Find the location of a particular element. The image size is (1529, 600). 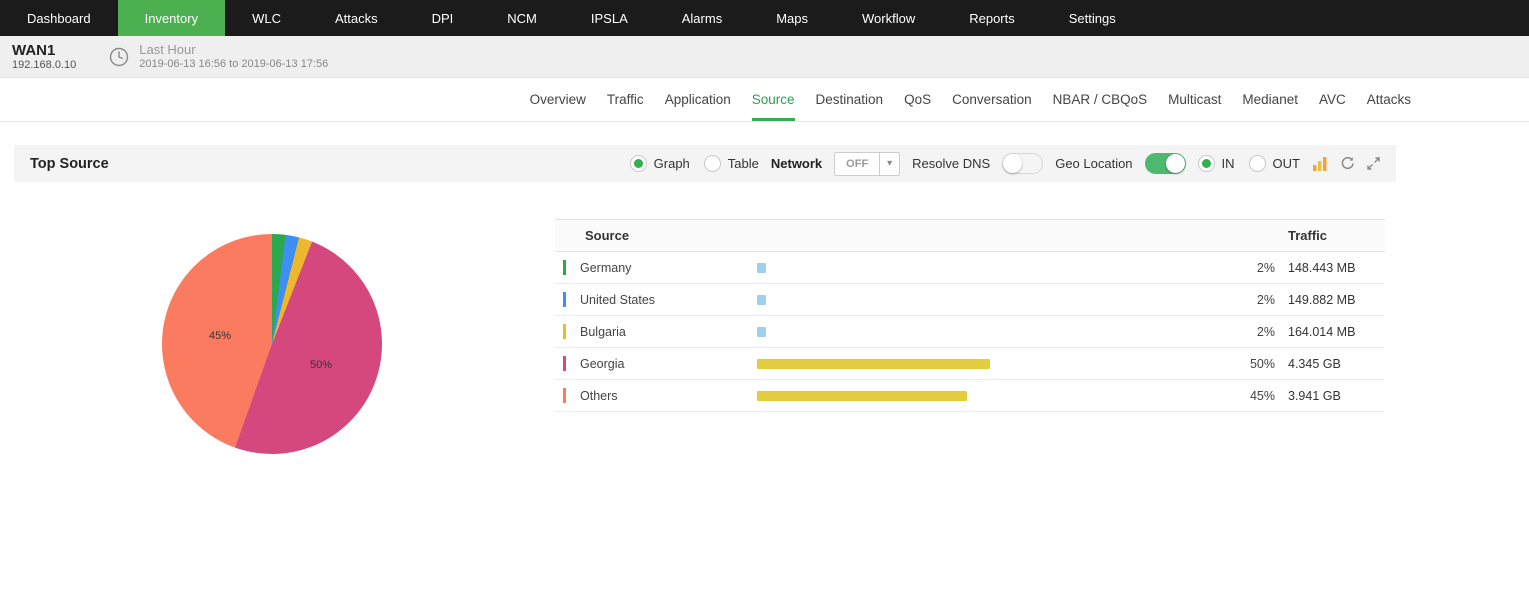

tab-avc: AVC is located at coordinates (1332, 99).